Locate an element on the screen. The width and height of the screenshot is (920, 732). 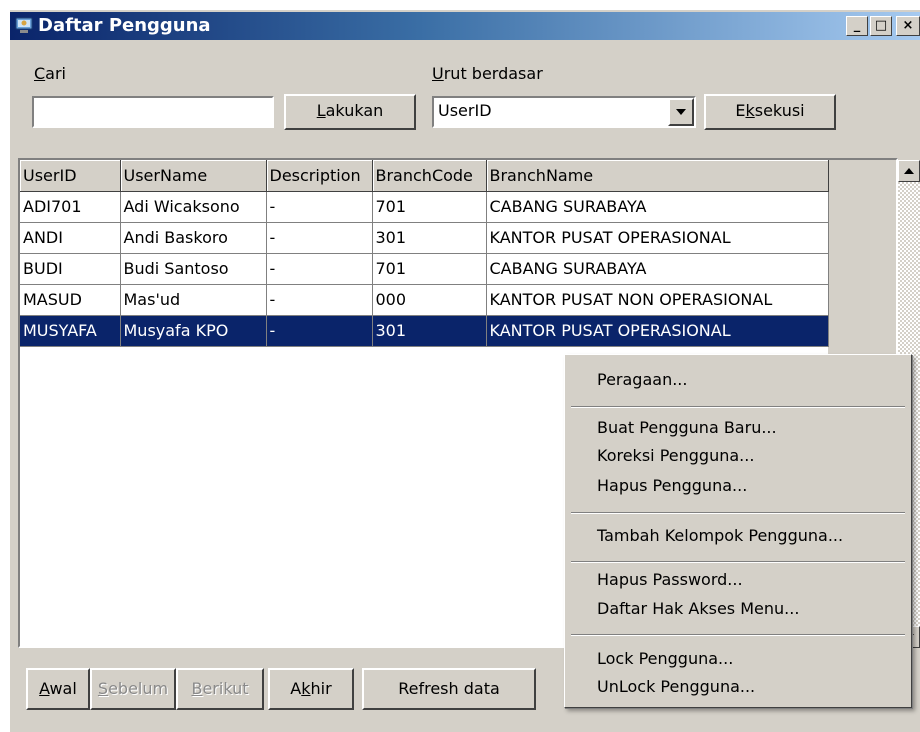
maximize-button: □ is located at coordinates (881, 26).